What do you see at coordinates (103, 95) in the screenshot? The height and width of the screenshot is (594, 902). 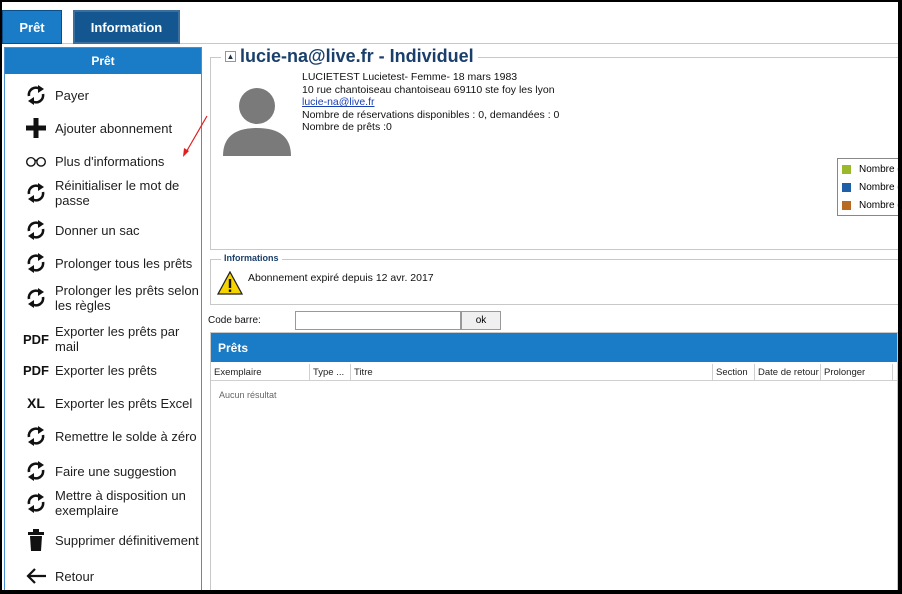 I see `sidebar-item-1: Payer` at bounding box center [103, 95].